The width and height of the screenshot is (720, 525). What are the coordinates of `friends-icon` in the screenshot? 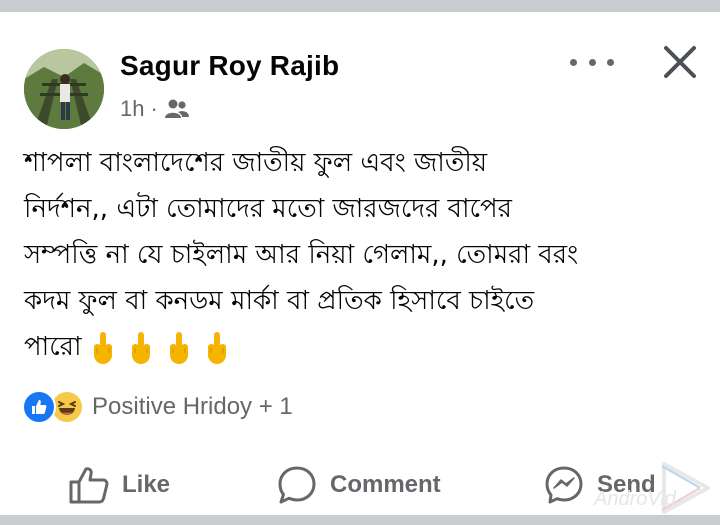 It's located at (176, 108).